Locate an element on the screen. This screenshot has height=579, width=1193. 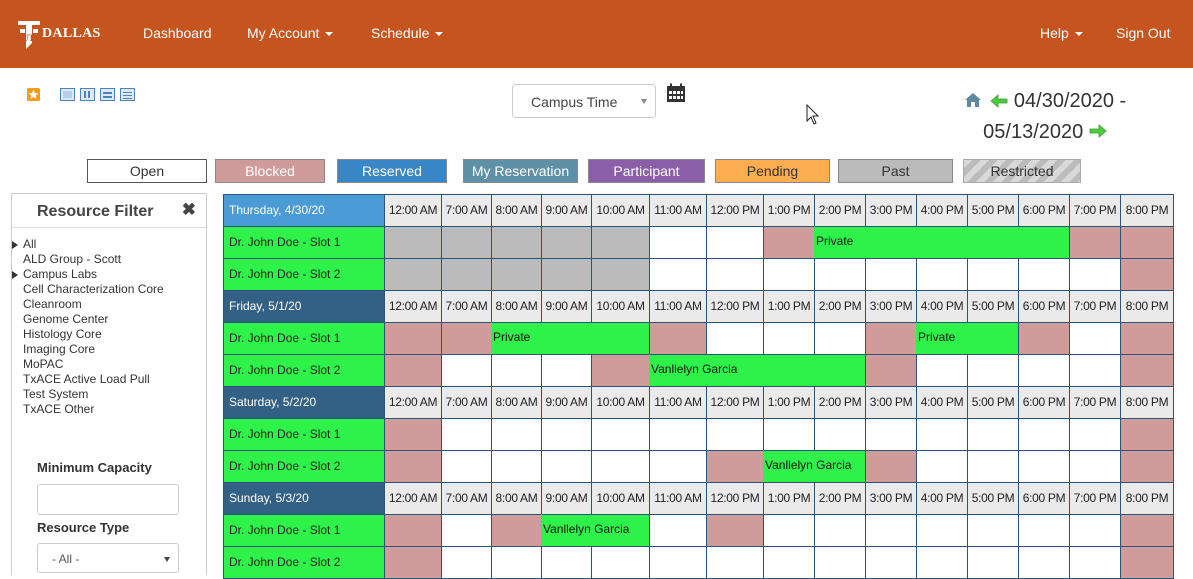
arrow-left-icon is located at coordinates (999, 102).